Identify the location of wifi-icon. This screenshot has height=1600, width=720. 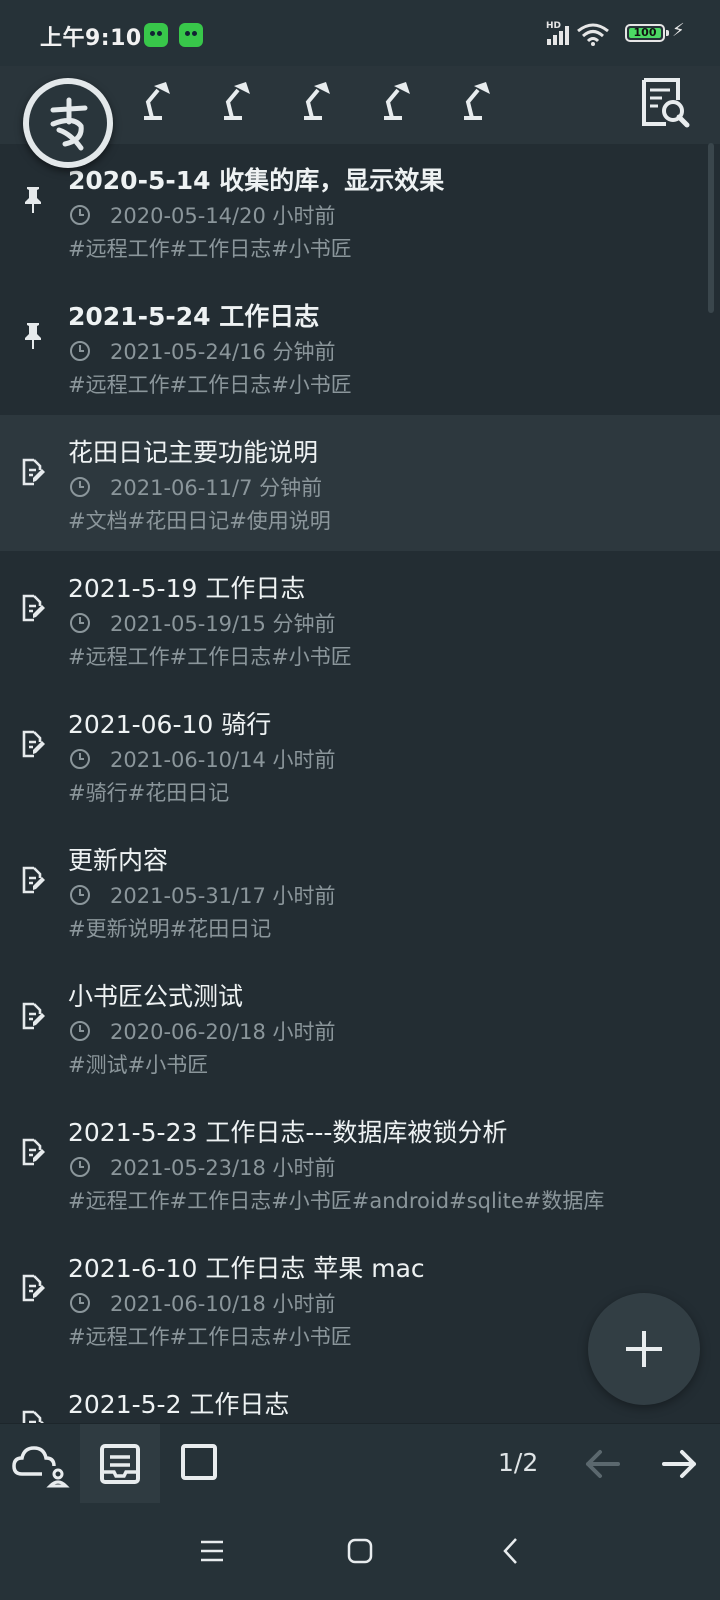
(593, 34).